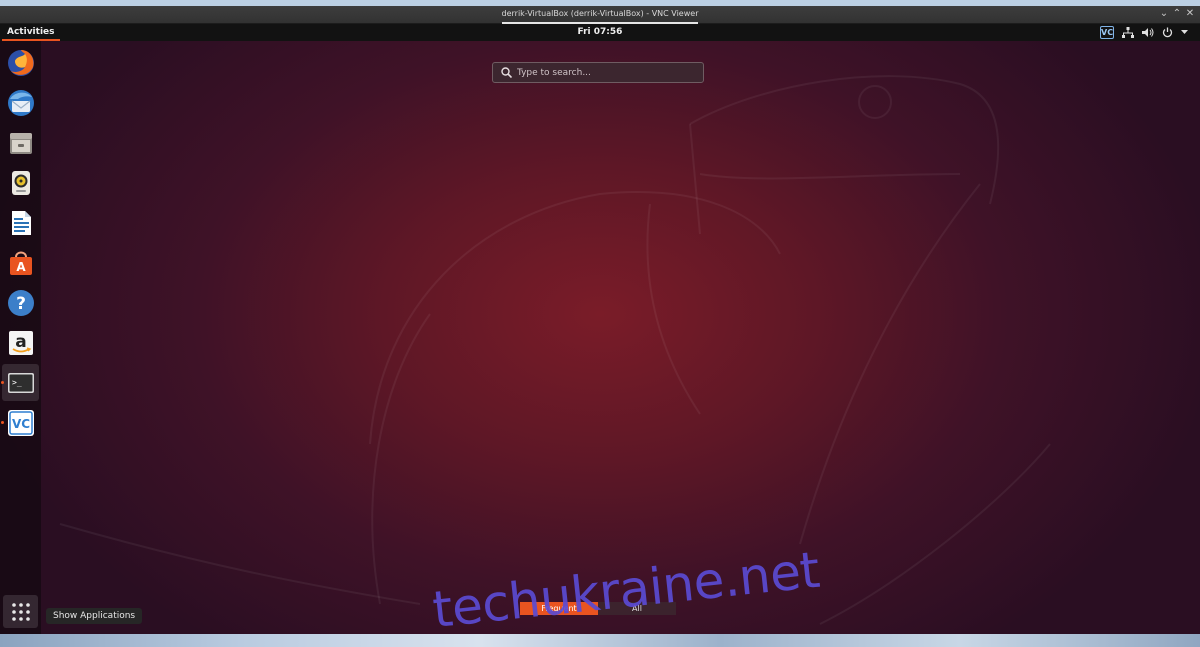 This screenshot has height=647, width=1200. I want to click on vnc-tray-icon: VC, so click(1107, 32).